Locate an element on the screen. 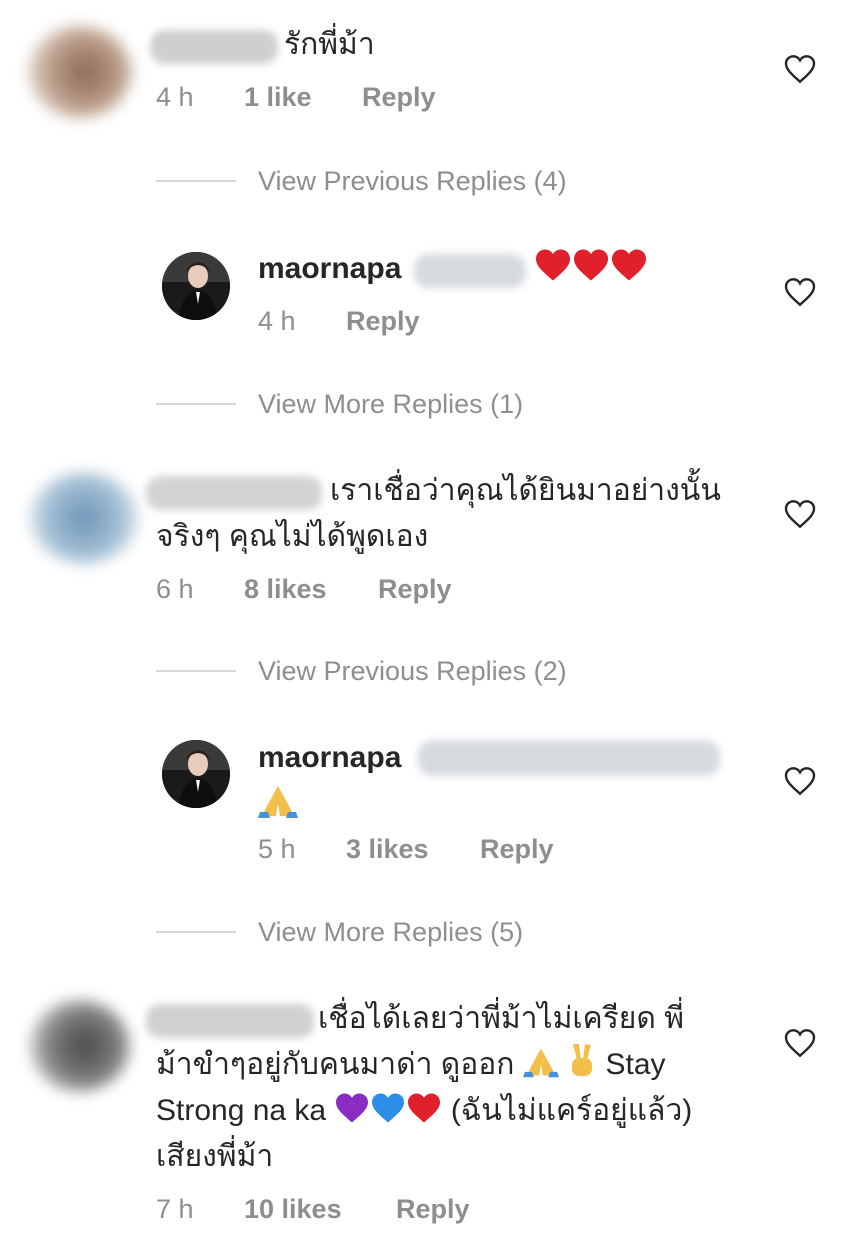 The image size is (868, 1258). comment-text-line-3: Strong na ka (ฉันไม่แคร์อยู่แล้ว) is located at coordinates (424, 1111).